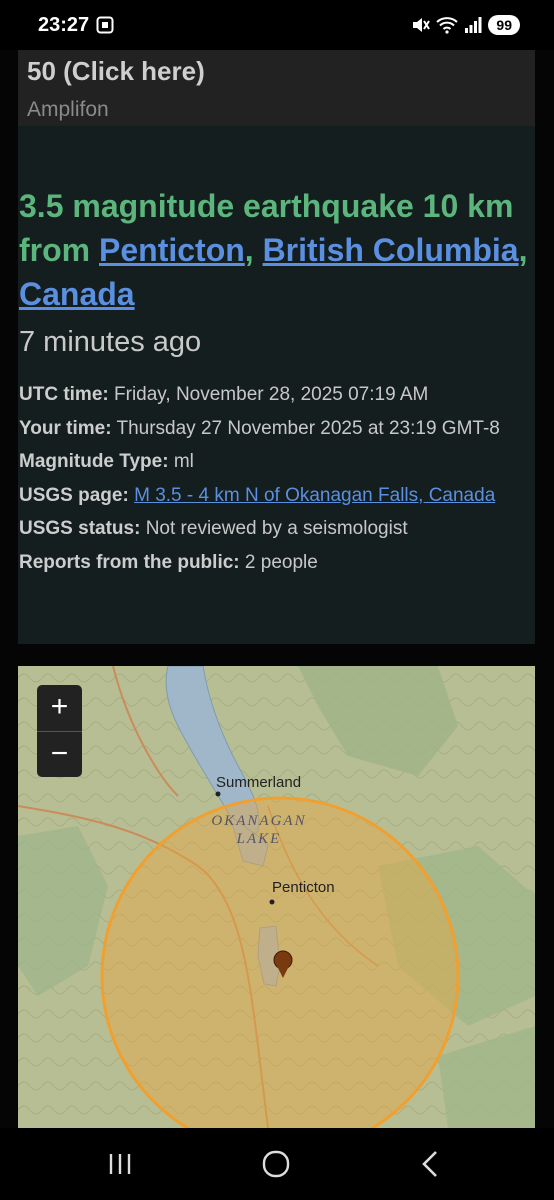  Describe the element at coordinates (422, 25) in the screenshot. I see `mute-icon` at that location.